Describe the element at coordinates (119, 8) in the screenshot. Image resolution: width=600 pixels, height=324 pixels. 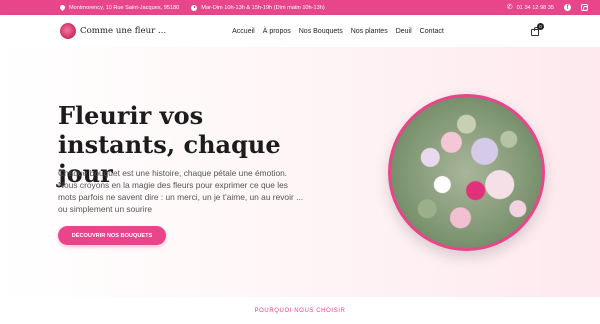
I see `address-info: Montmorency, 10 Rue Saint-Jacques, 95180` at that location.